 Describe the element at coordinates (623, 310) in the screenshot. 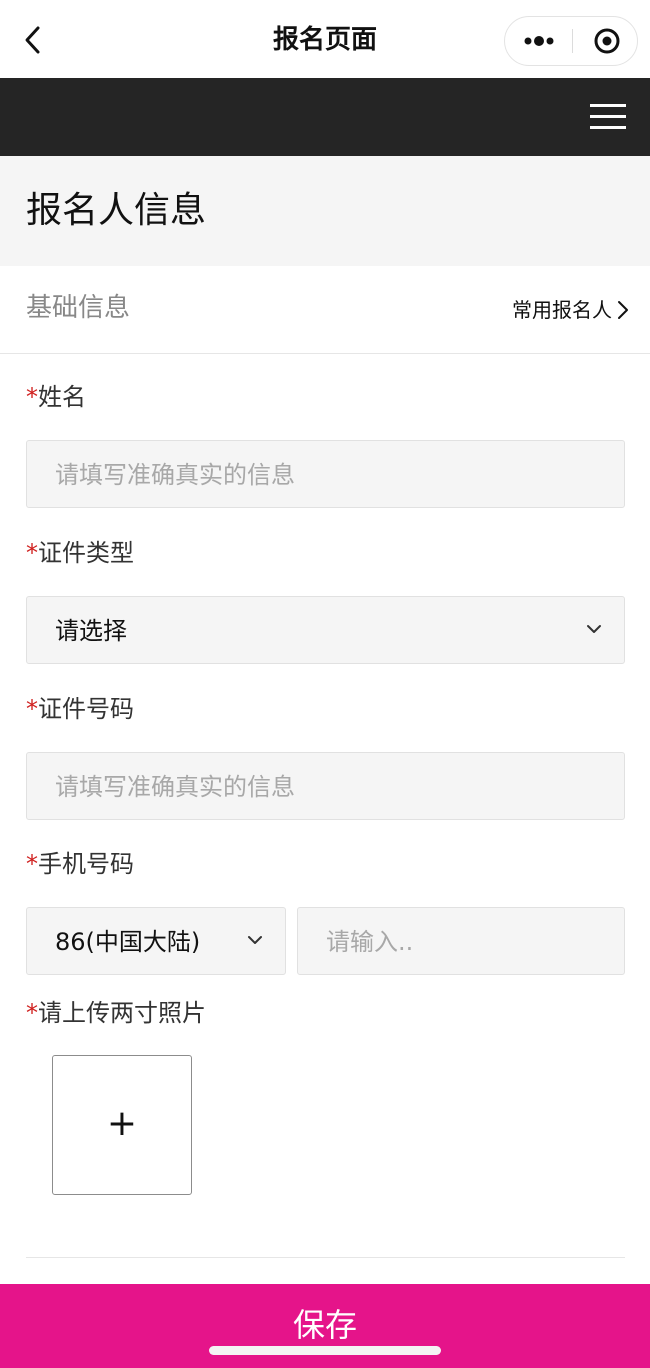

I see `chevron-right-icon` at that location.